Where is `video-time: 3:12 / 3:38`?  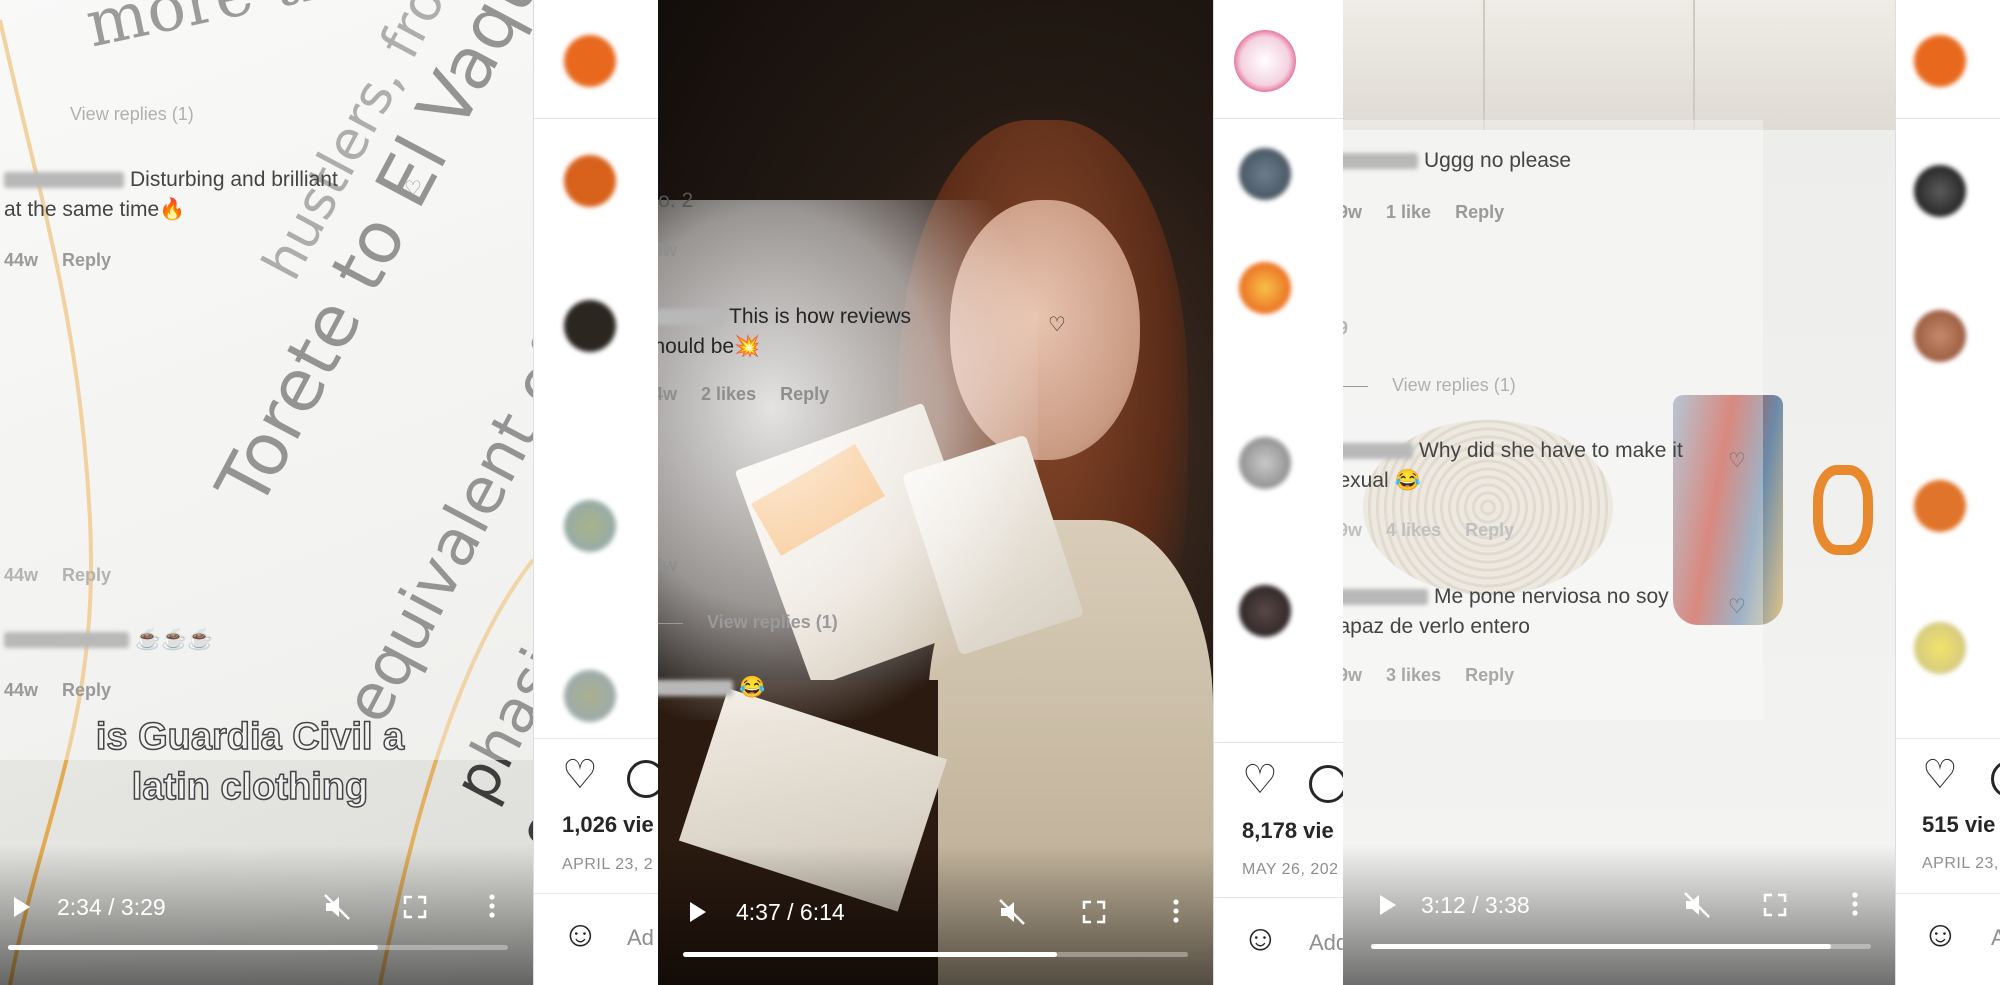
video-time: 3:12 / 3:38 is located at coordinates (1475, 905).